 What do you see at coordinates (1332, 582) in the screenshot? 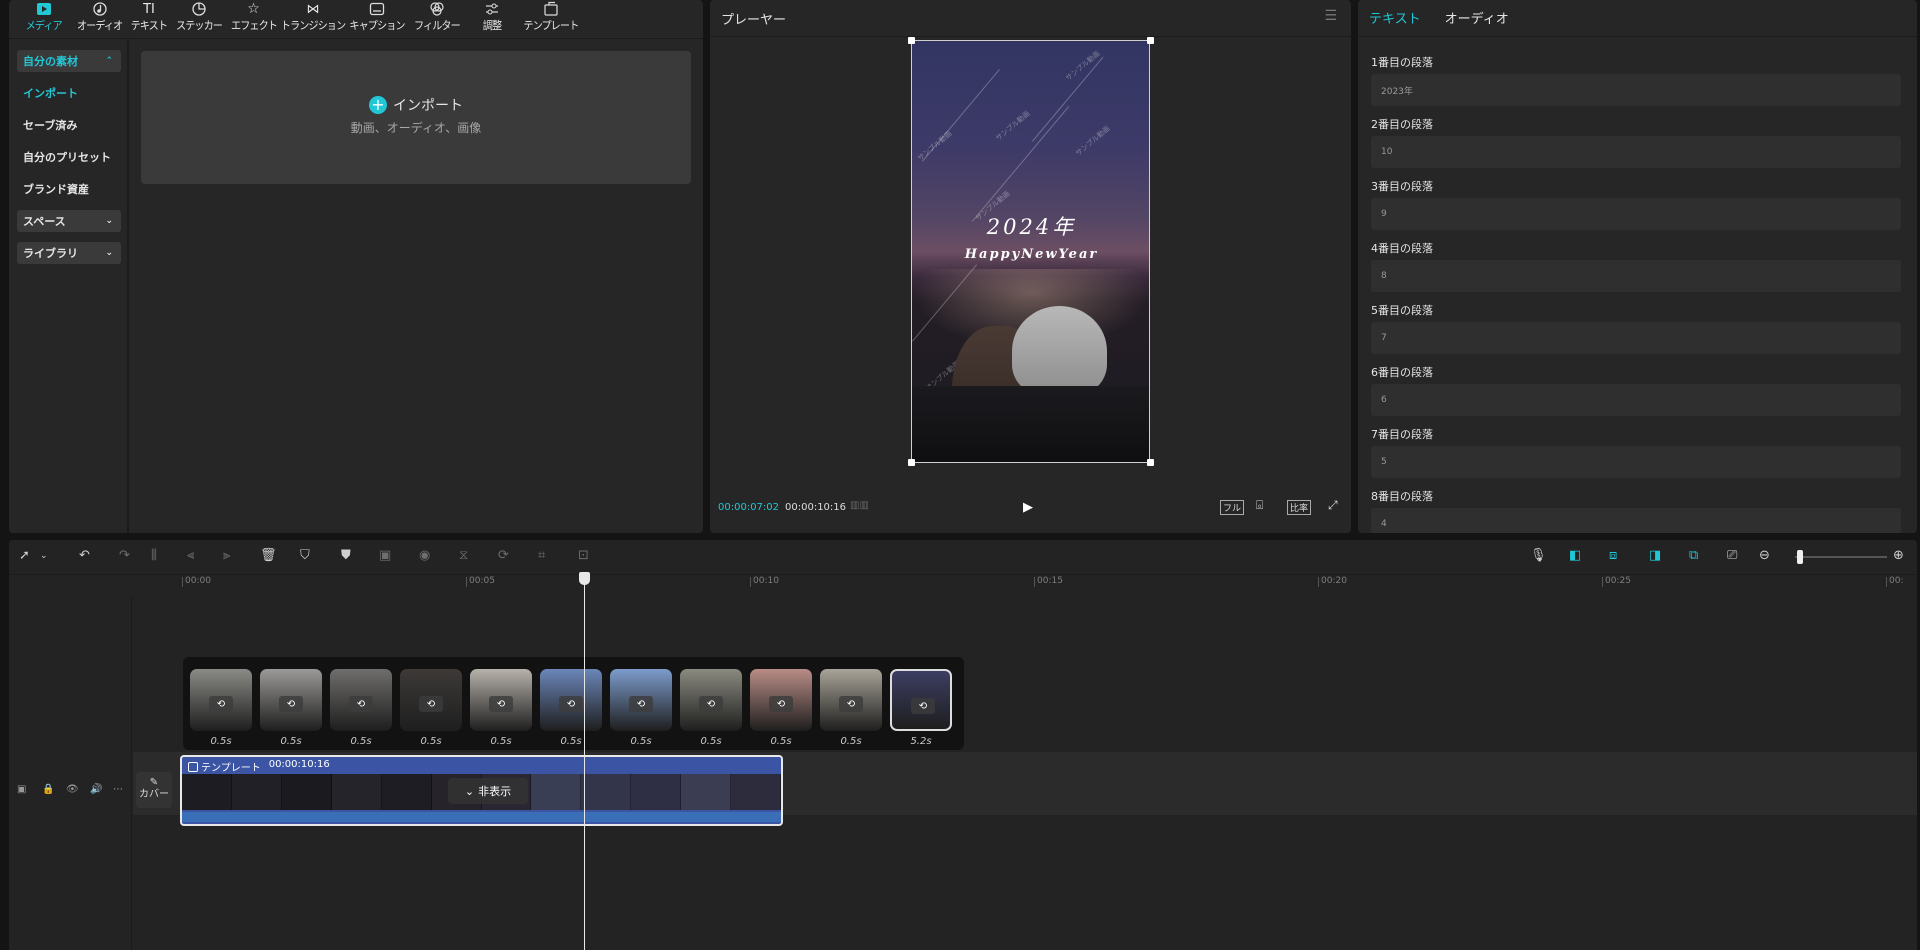
I see `ruler-tick: 00:20` at bounding box center [1332, 582].